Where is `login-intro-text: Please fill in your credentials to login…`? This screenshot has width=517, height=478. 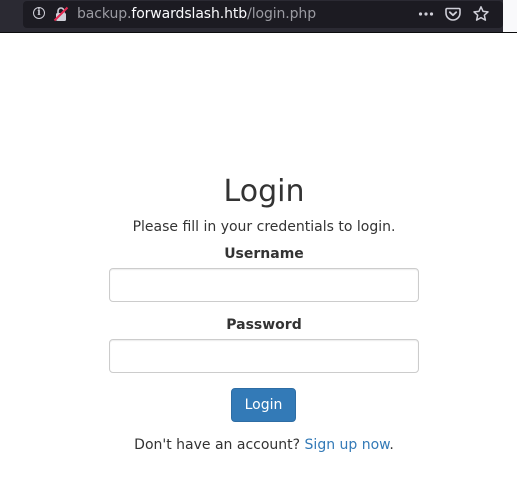
login-intro-text: Please fill in your credentials to login… is located at coordinates (264, 227).